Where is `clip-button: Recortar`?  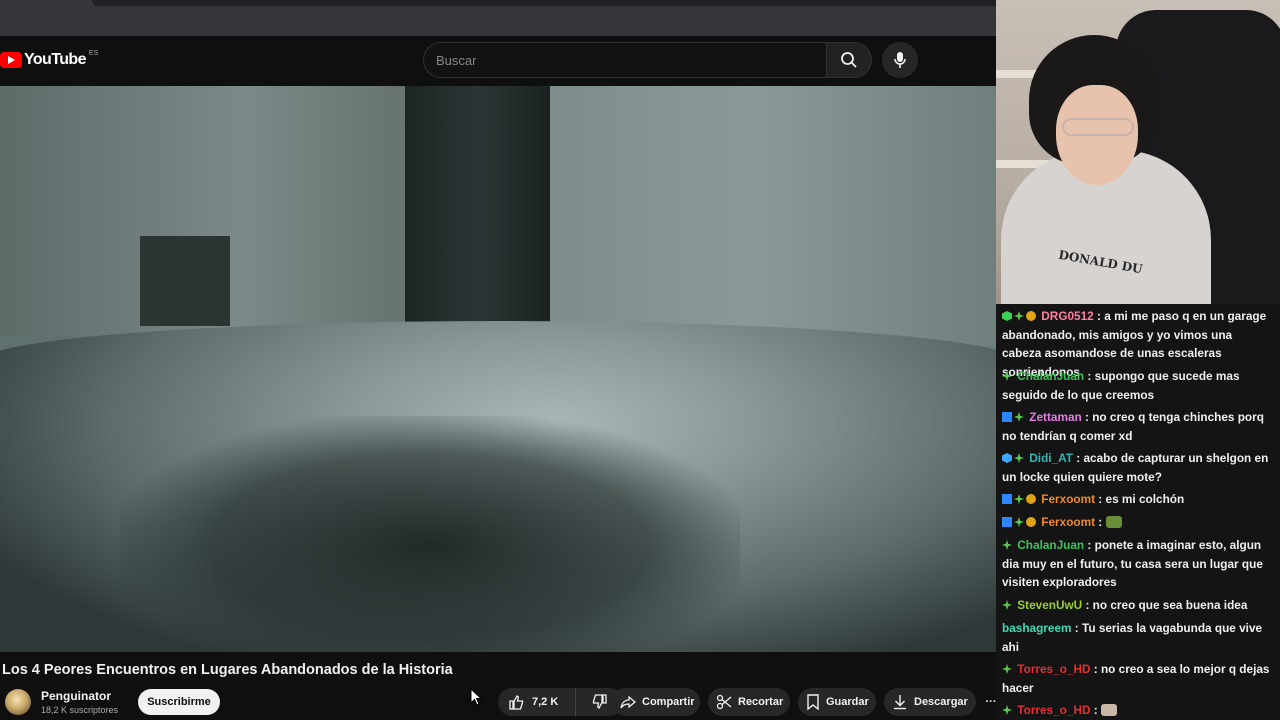 clip-button: Recortar is located at coordinates (749, 702).